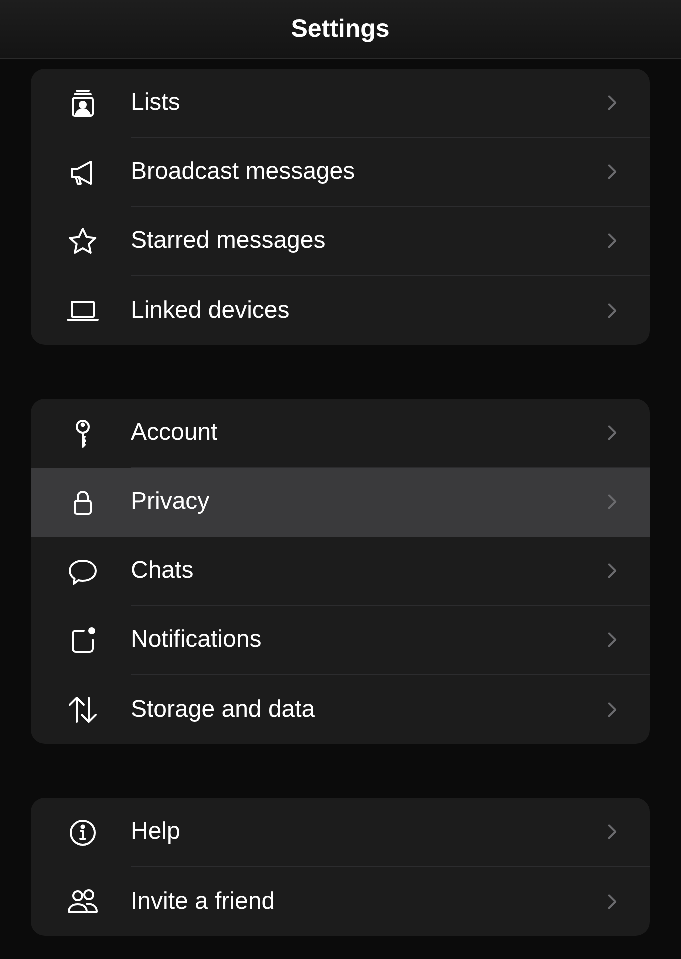 Image resolution: width=681 pixels, height=959 pixels. What do you see at coordinates (340, 709) in the screenshot?
I see `settings-item: Storage and data` at bounding box center [340, 709].